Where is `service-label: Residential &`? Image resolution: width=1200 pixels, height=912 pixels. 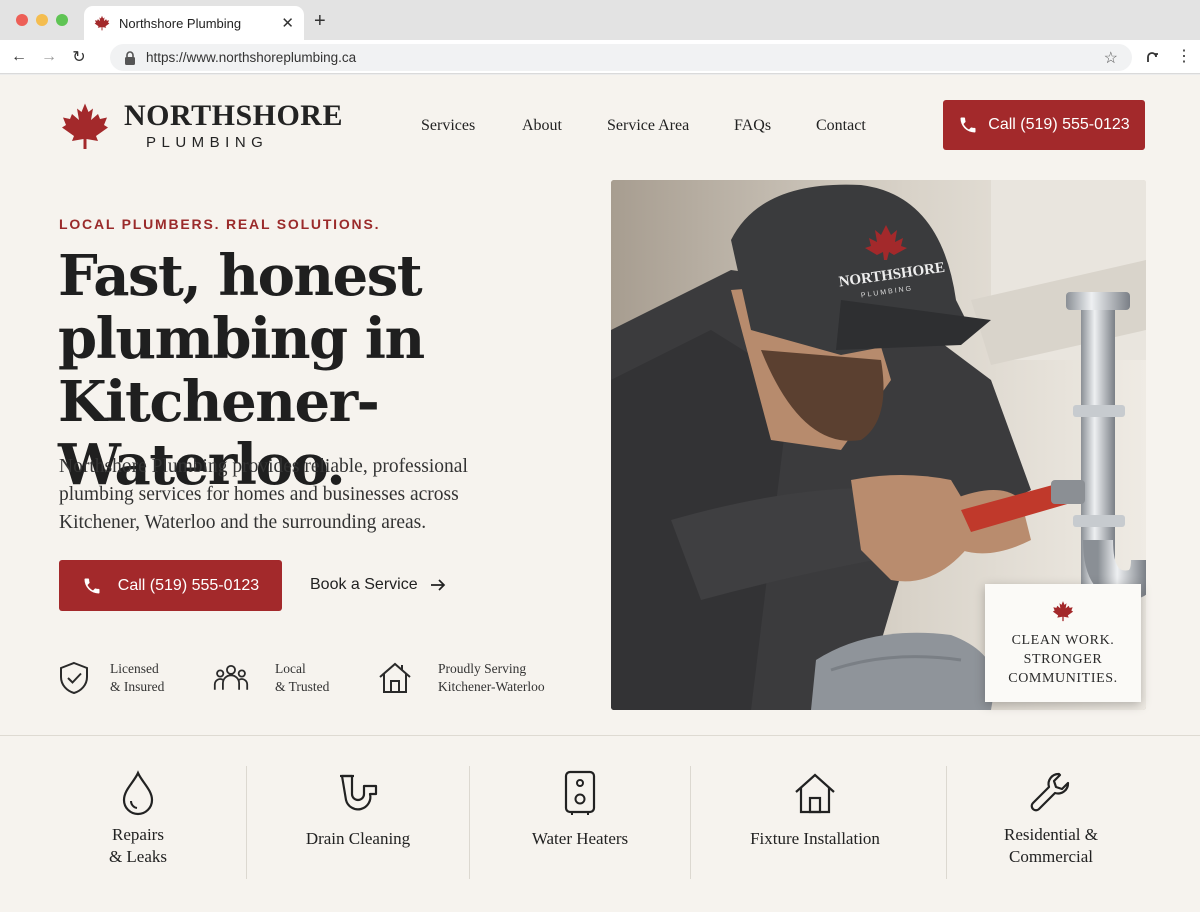
service-label: Residential & is located at coordinates (1051, 834).